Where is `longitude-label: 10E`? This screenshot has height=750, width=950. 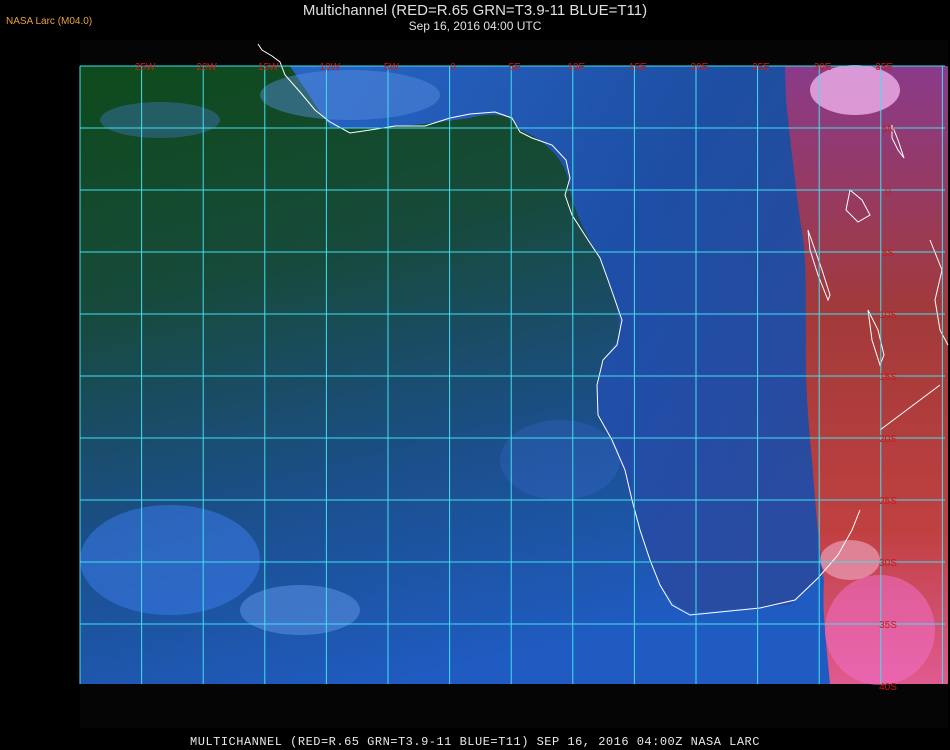 longitude-label: 10E is located at coordinates (576, 67).